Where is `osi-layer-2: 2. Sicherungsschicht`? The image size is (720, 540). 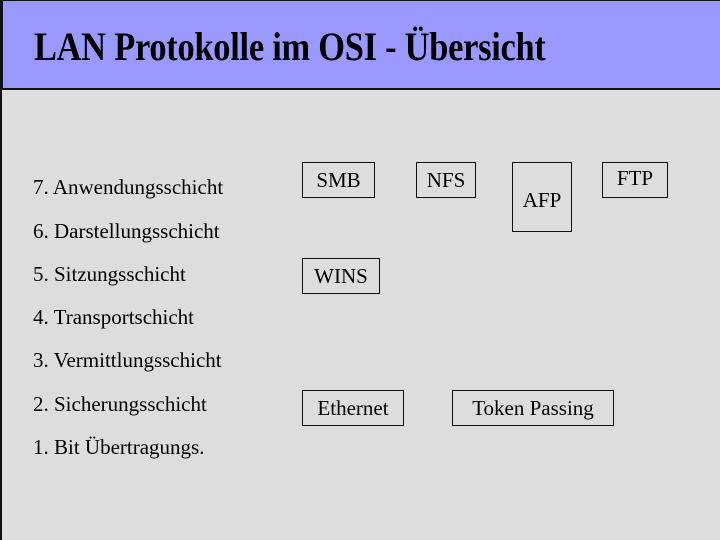
osi-layer-2: 2. Sicherungsschicht is located at coordinates (120, 404).